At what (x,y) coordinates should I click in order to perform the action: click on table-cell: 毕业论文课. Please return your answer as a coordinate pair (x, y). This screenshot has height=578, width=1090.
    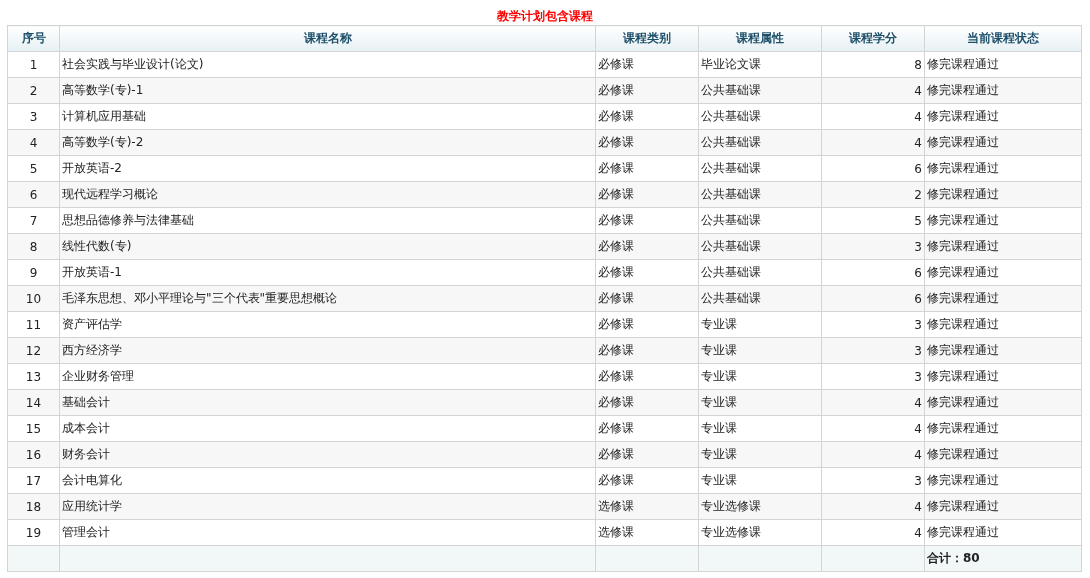
    Looking at the image, I should click on (760, 64).